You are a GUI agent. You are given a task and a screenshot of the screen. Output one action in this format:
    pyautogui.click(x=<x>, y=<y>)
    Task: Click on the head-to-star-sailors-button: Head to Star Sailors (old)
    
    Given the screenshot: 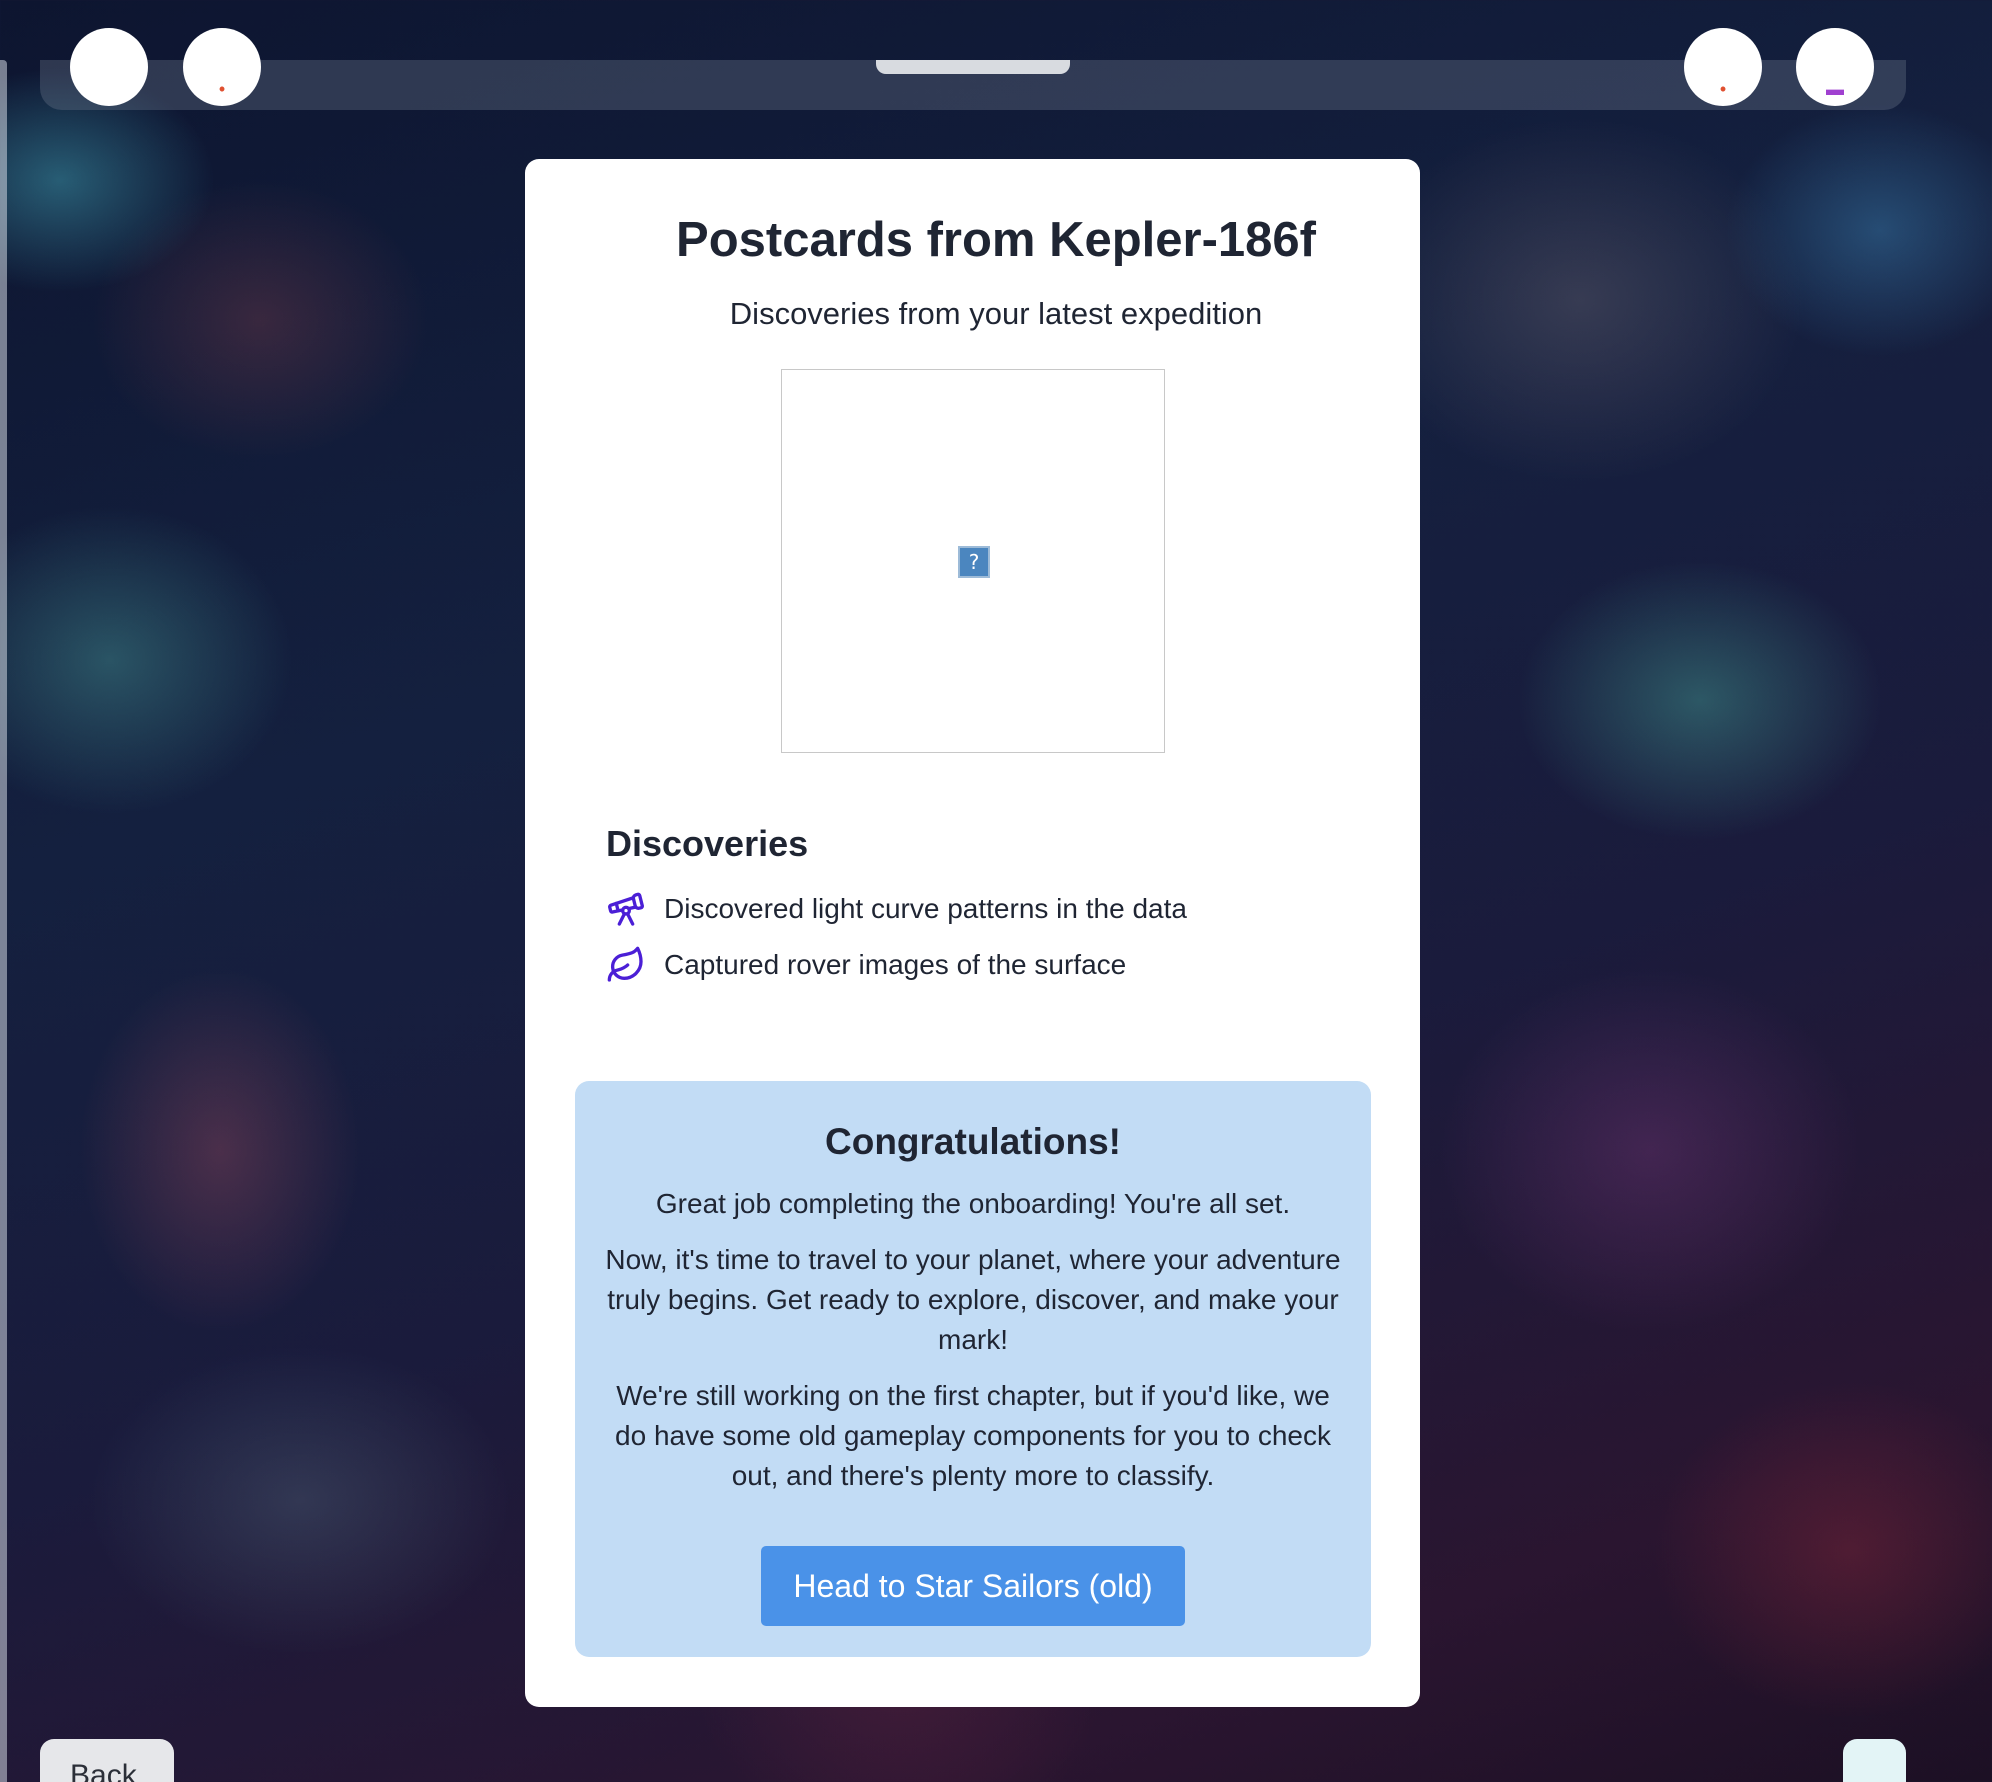 What is the action you would take?
    pyautogui.click(x=973, y=1586)
    